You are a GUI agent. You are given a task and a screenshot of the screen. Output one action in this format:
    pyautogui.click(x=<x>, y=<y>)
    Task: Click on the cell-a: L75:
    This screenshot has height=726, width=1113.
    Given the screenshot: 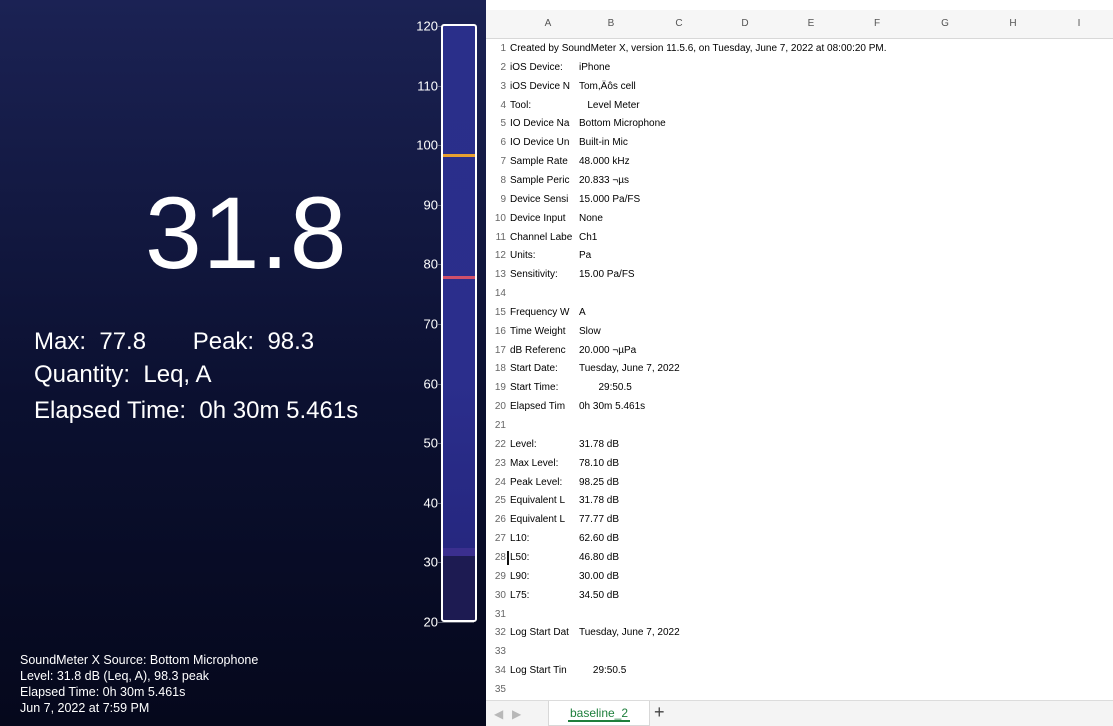 What is the action you would take?
    pyautogui.click(x=519, y=596)
    